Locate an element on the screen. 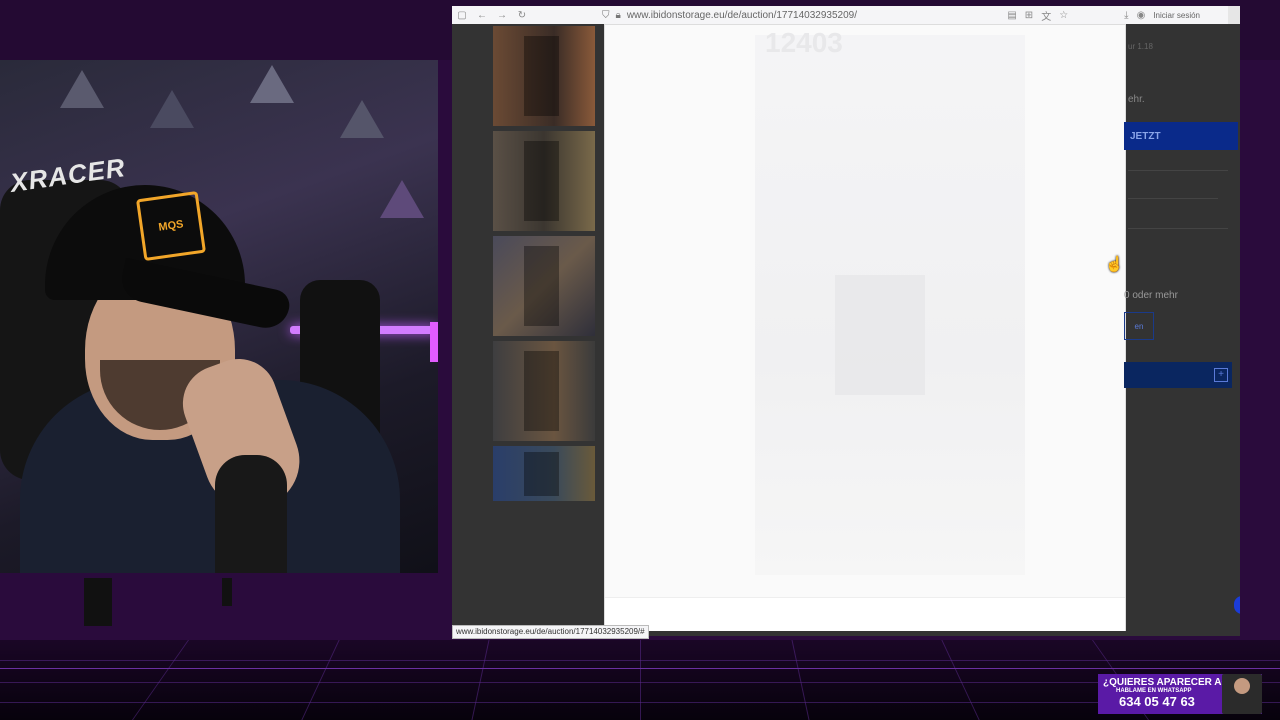  small-action-button: en is located at coordinates (1139, 326).